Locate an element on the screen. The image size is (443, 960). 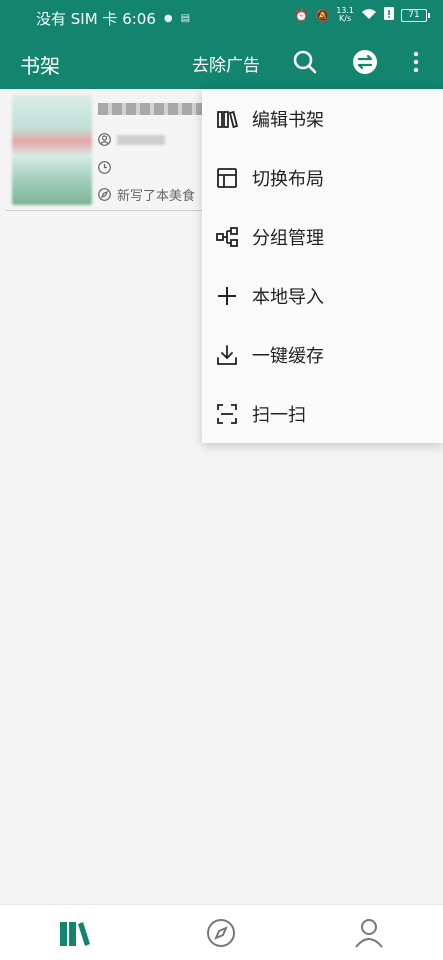
sim-alert-icon is located at coordinates (389, 15).